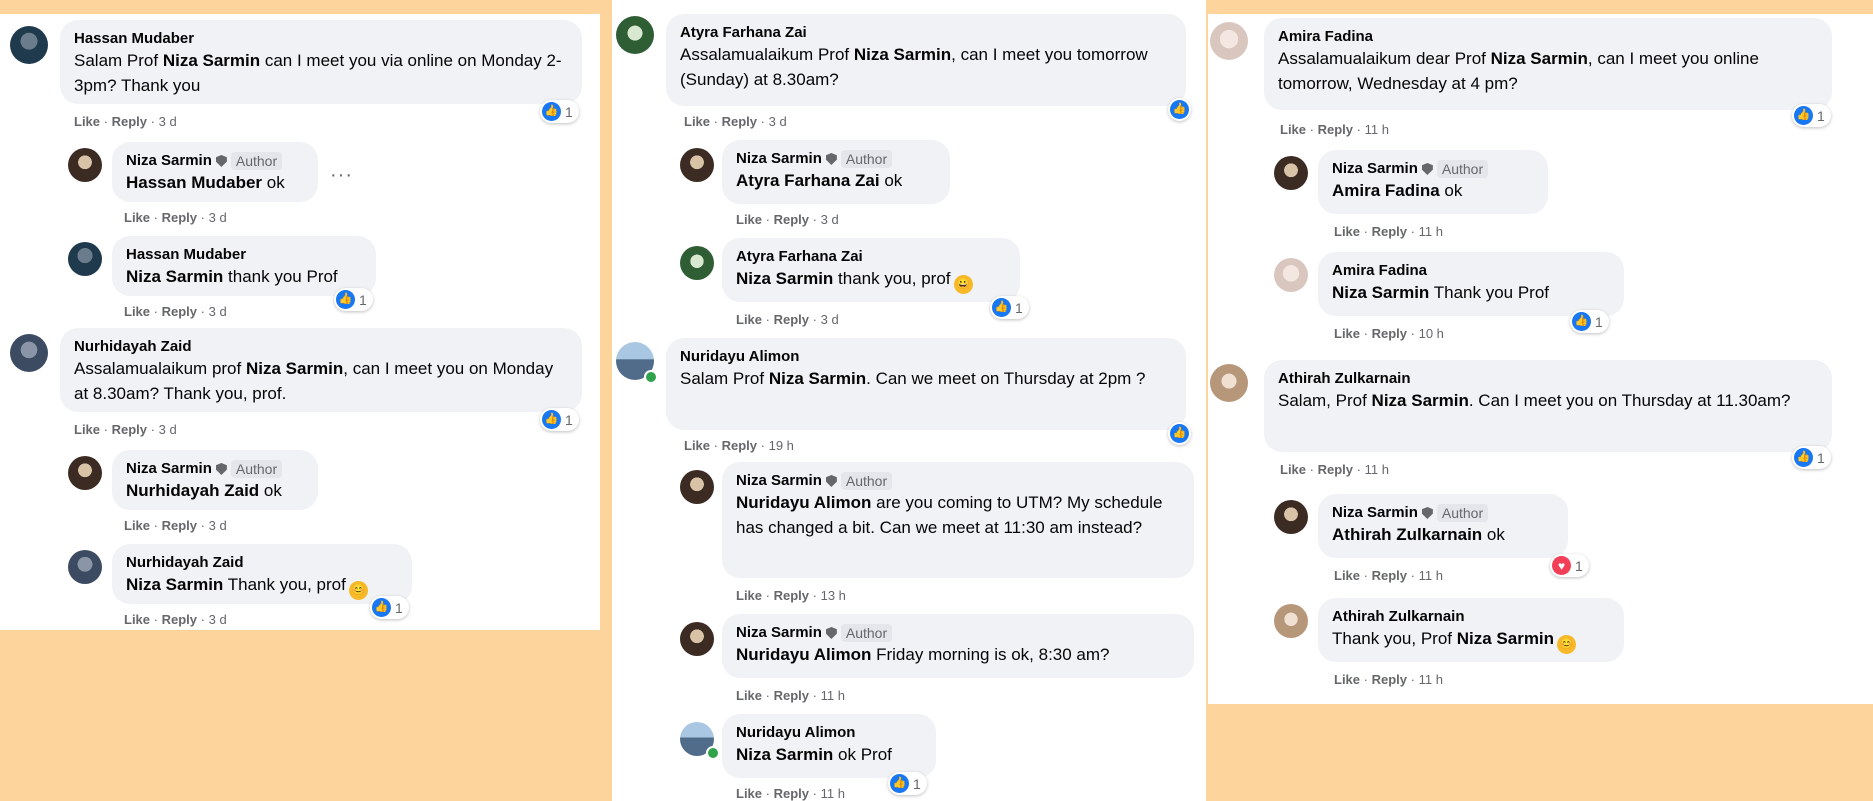 The width and height of the screenshot is (1873, 801). Describe the element at coordinates (341, 175) in the screenshot. I see `more-options-icon: ···` at that location.